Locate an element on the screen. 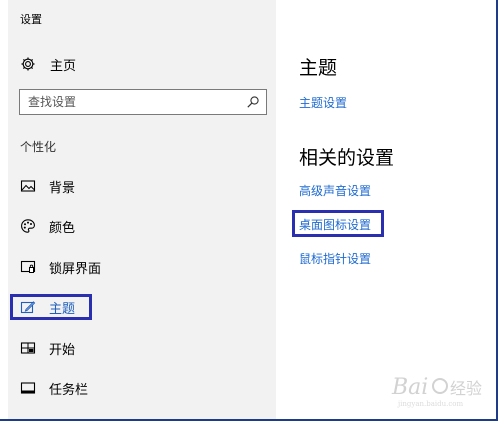 The height and width of the screenshot is (421, 500). search-input is located at coordinates (133, 102).